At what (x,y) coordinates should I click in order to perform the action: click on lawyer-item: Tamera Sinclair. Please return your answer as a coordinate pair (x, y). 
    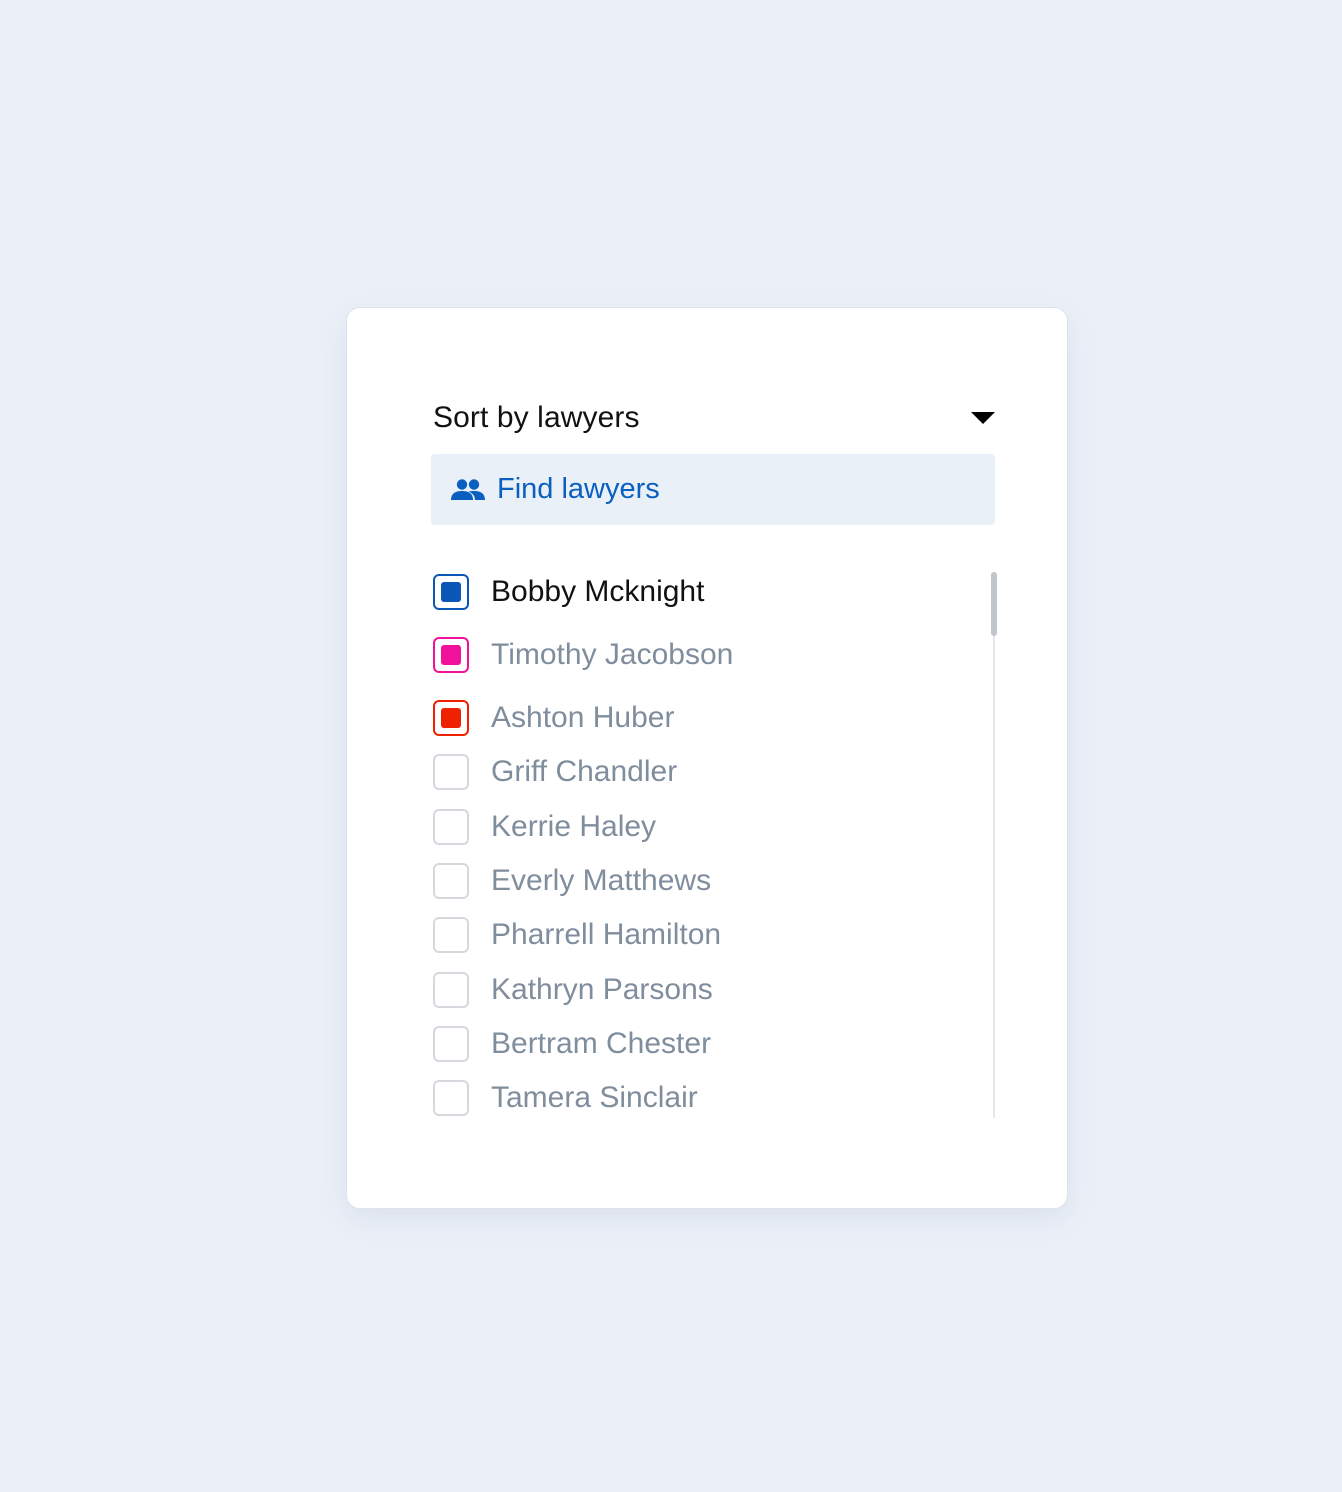
    Looking at the image, I should click on (565, 1098).